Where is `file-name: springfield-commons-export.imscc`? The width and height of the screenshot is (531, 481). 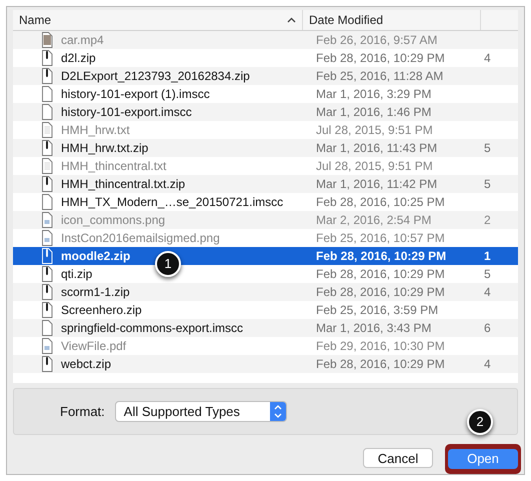 file-name: springfield-commons-export.imscc is located at coordinates (152, 328).